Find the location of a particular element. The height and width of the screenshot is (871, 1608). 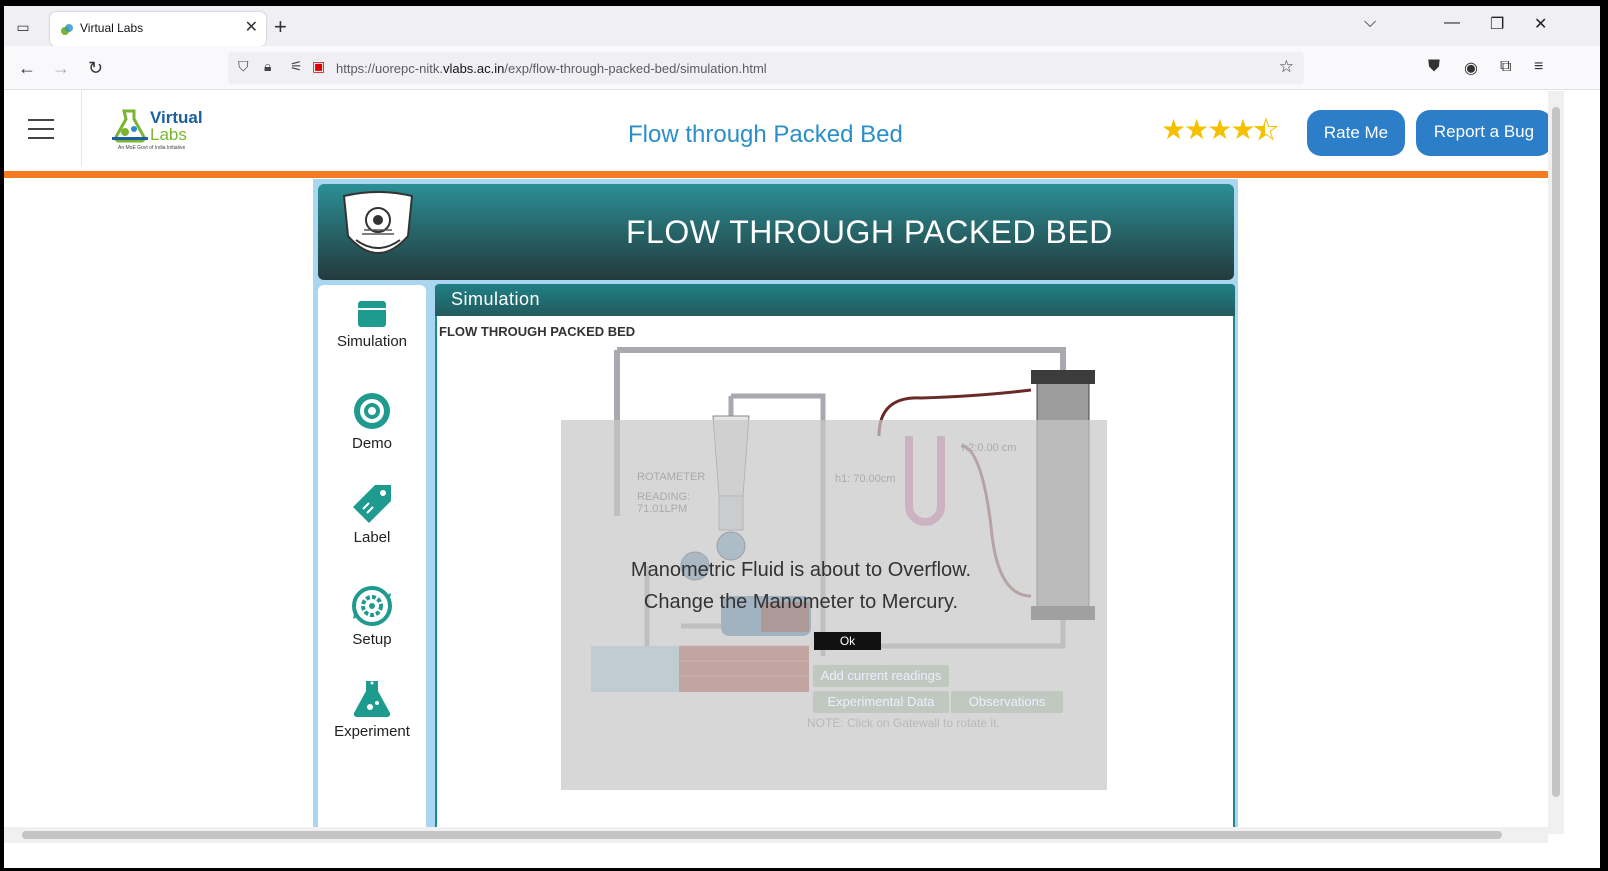

horizontal-scrollbar is located at coordinates (776, 835).